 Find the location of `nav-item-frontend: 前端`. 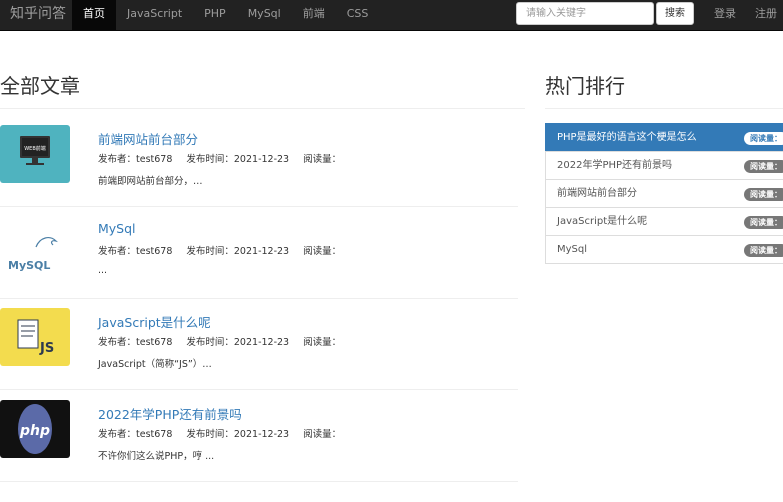

nav-item-frontend: 前端 is located at coordinates (314, 15).